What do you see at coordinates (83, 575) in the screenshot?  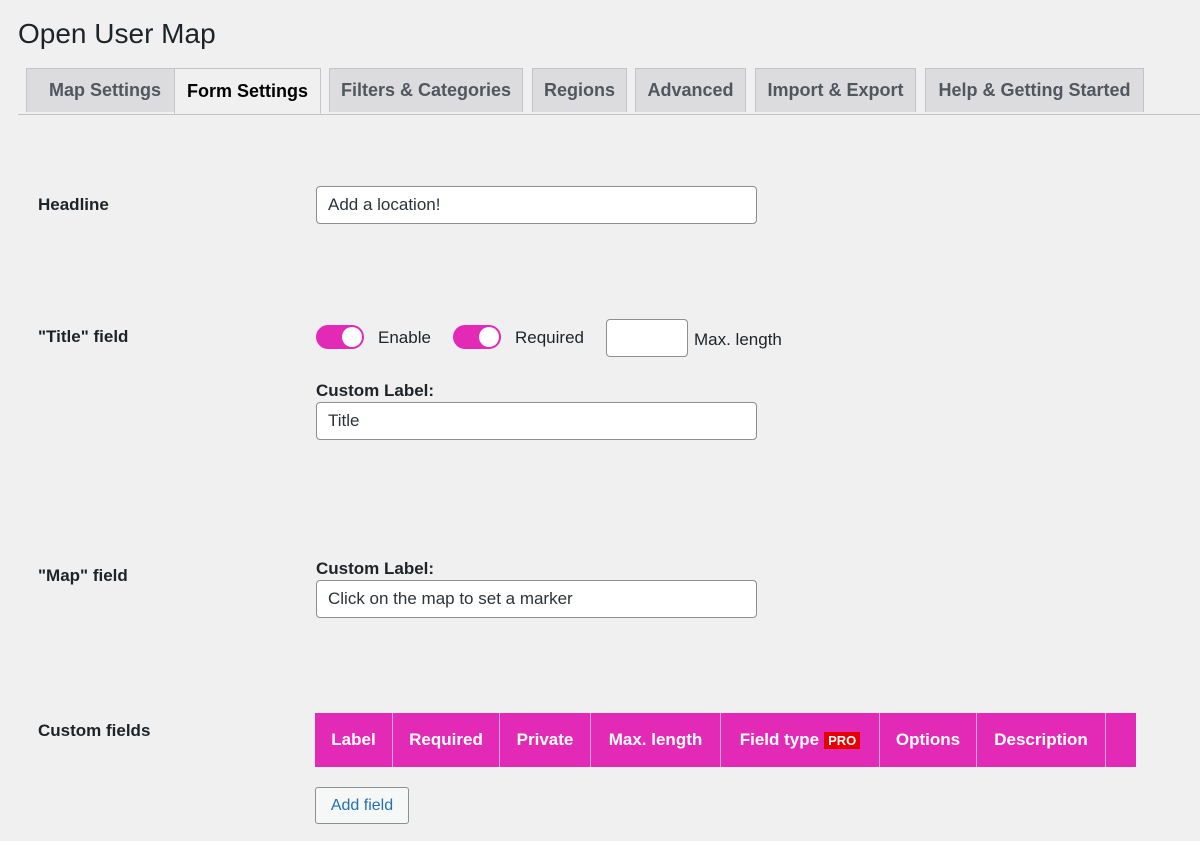 I see `map-field-label: "Map" field` at bounding box center [83, 575].